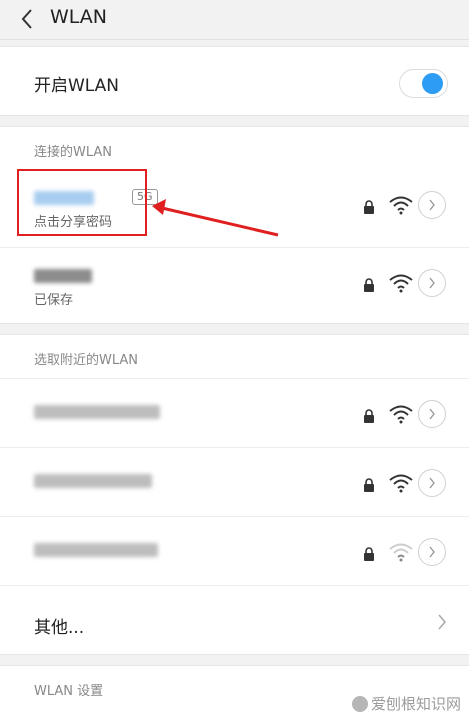 The width and height of the screenshot is (469, 720). I want to click on wifi-weak-signal-icon, so click(401, 552).